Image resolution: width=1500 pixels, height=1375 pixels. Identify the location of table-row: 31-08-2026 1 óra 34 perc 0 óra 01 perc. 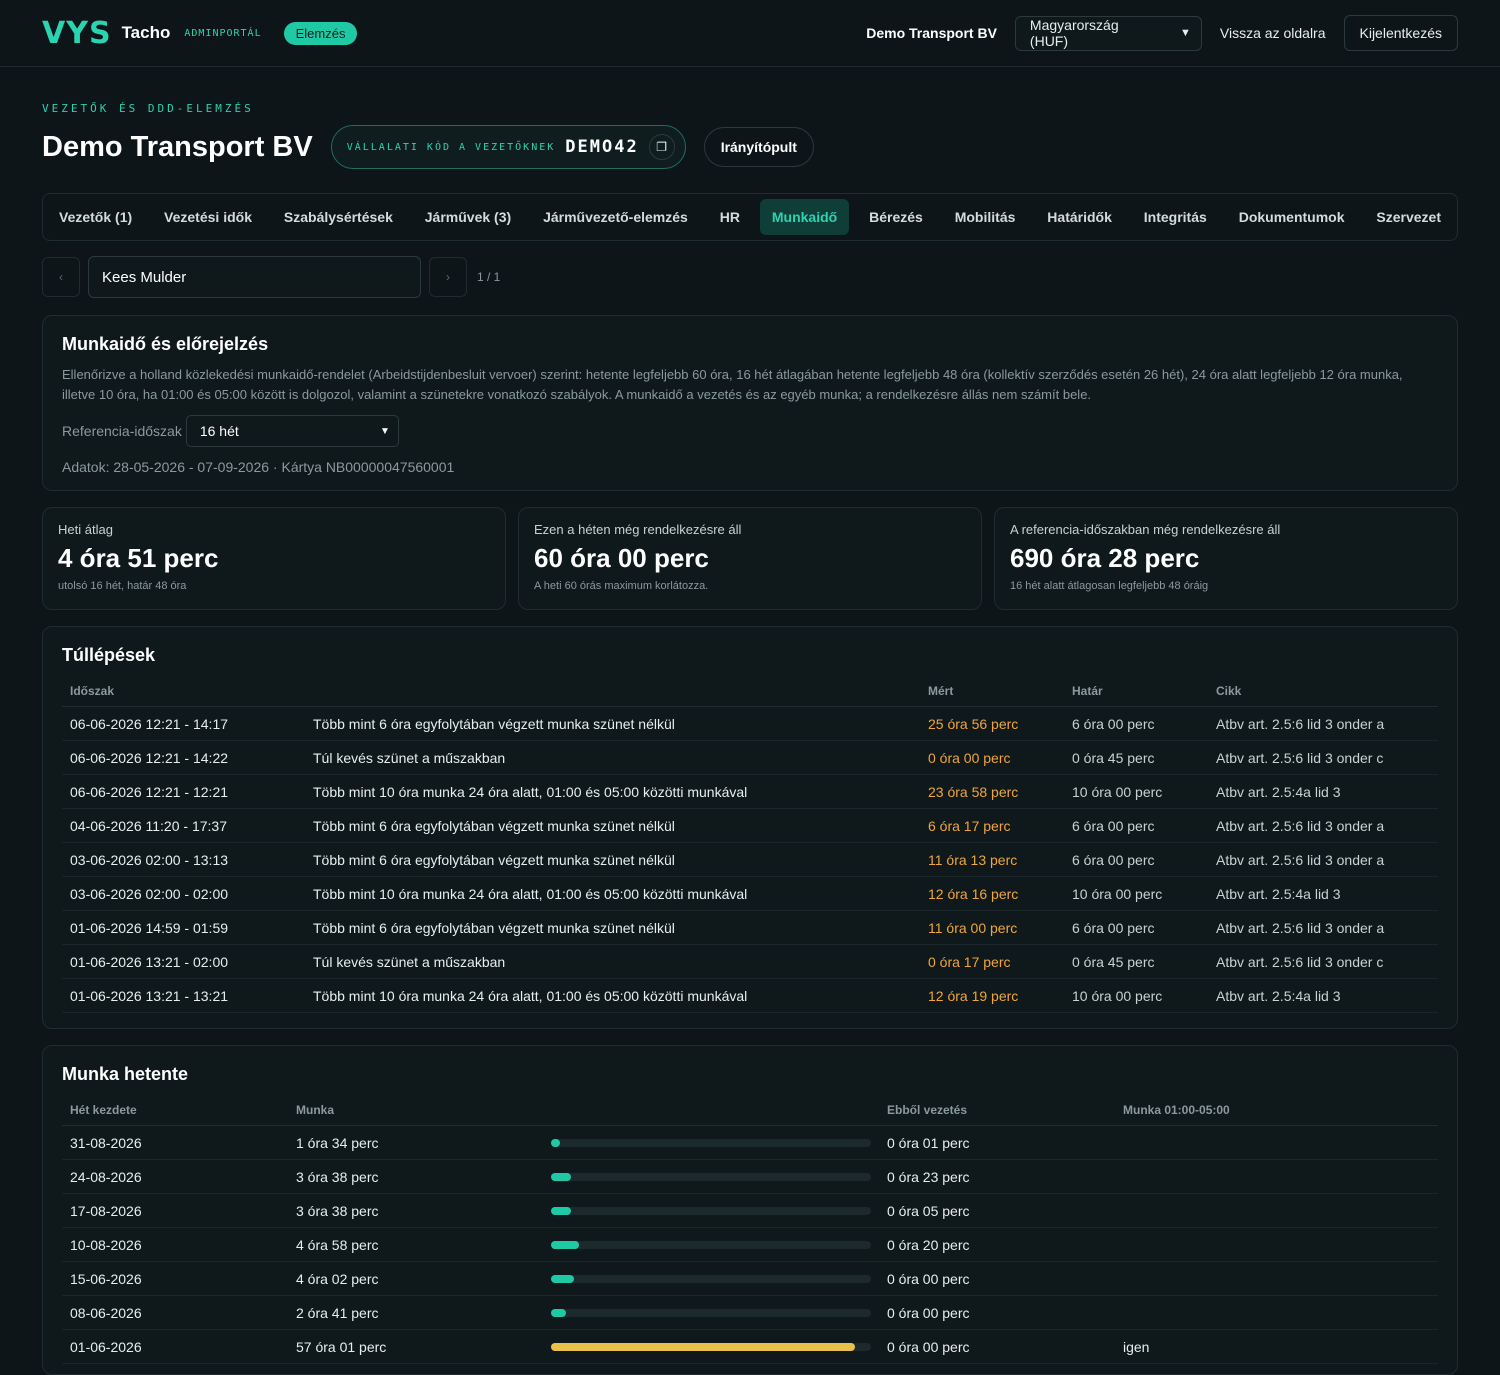
(750, 1142).